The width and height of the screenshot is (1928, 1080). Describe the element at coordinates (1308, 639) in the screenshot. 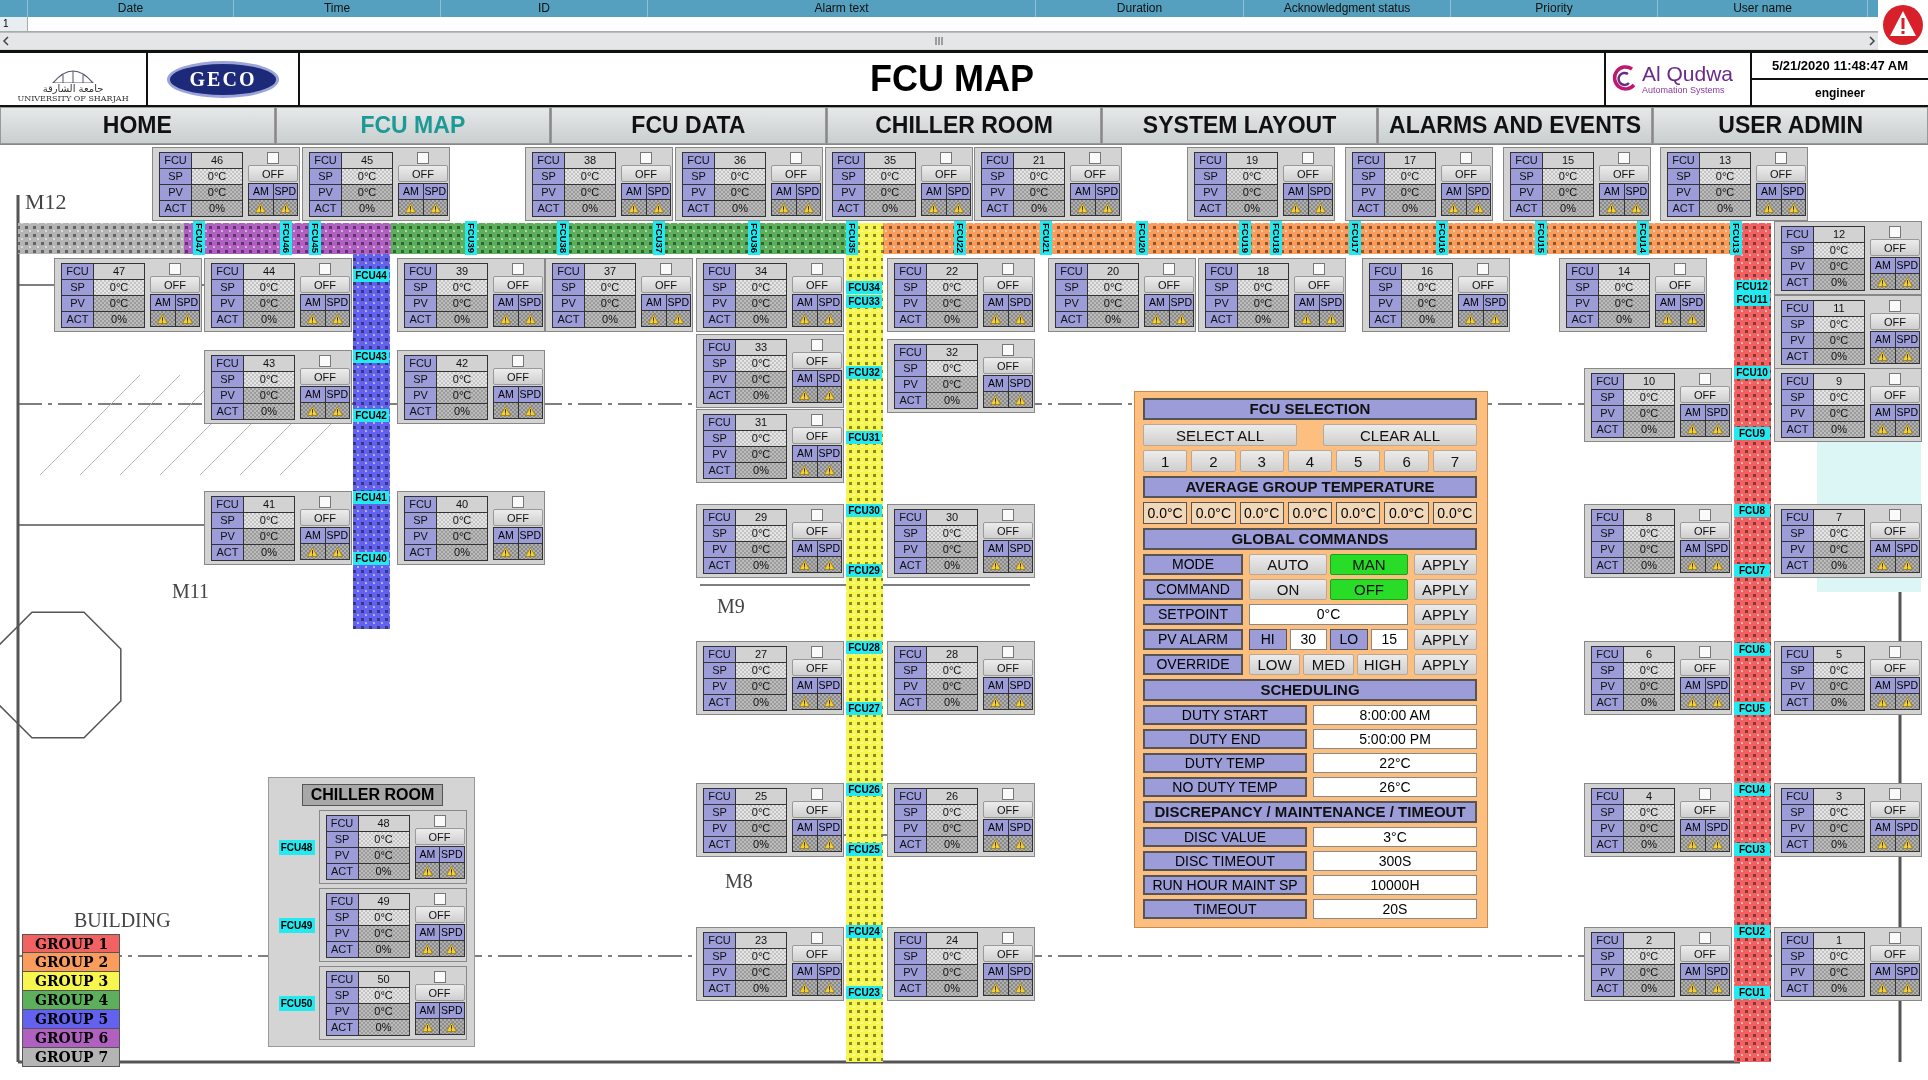

I see `input-field: 30` at that location.